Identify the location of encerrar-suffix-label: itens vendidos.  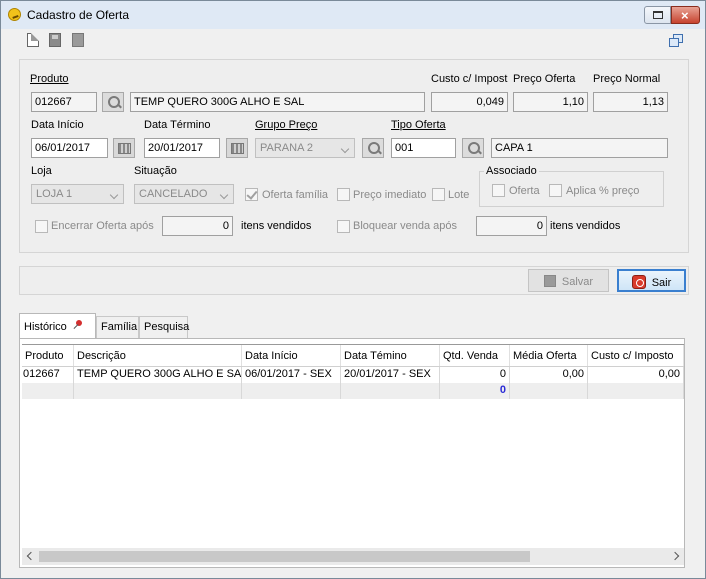
(276, 226).